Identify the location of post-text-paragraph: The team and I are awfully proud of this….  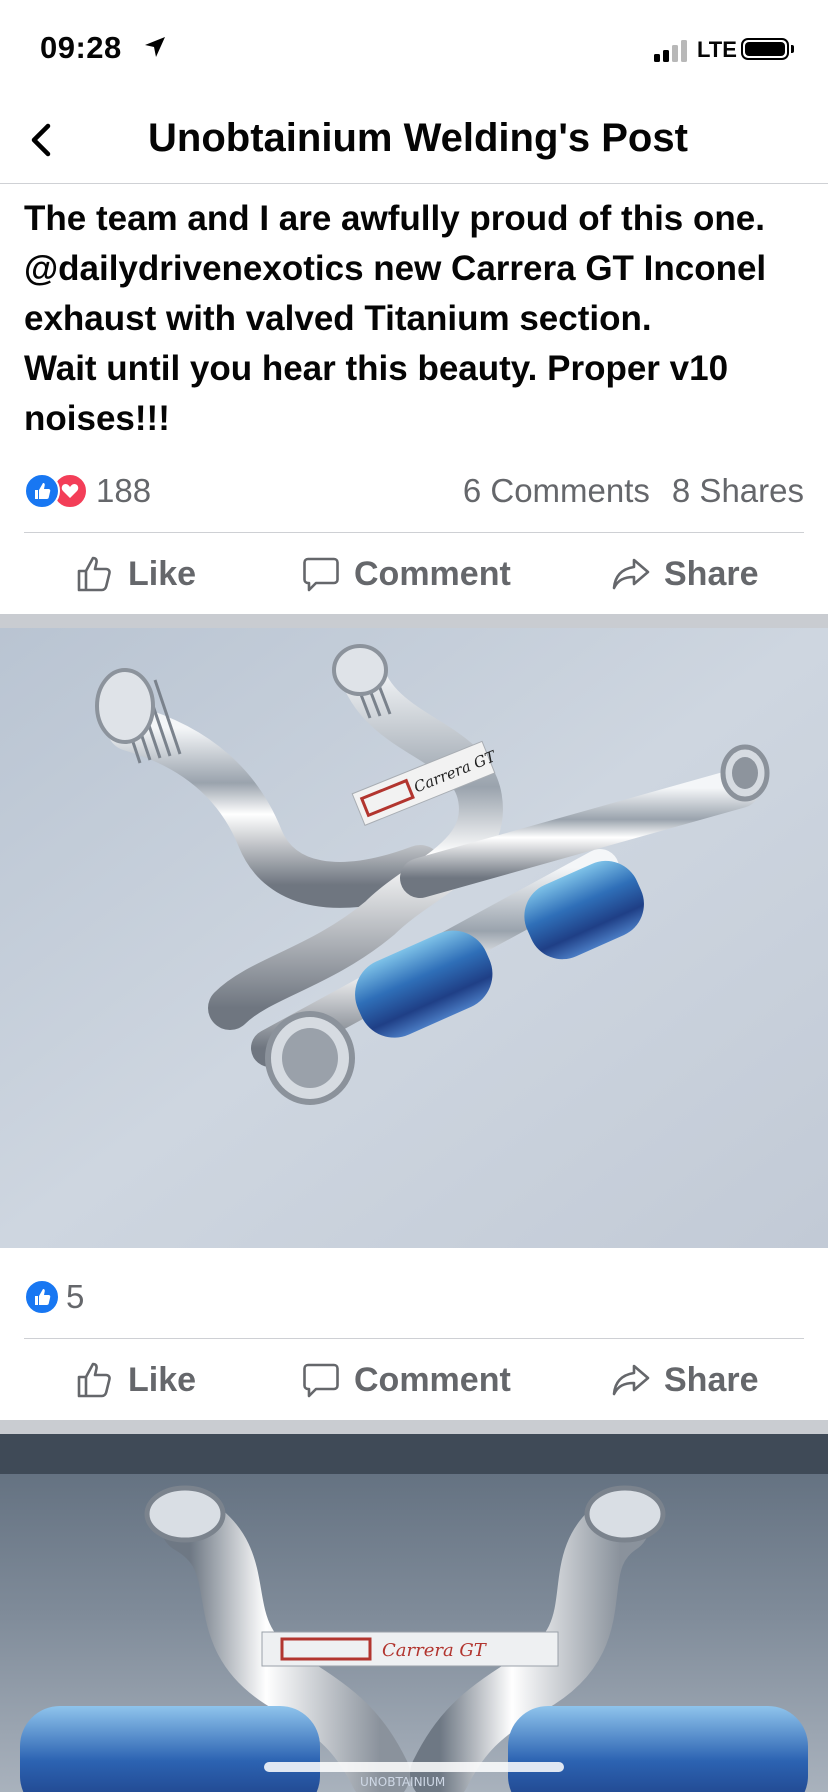
(395, 268).